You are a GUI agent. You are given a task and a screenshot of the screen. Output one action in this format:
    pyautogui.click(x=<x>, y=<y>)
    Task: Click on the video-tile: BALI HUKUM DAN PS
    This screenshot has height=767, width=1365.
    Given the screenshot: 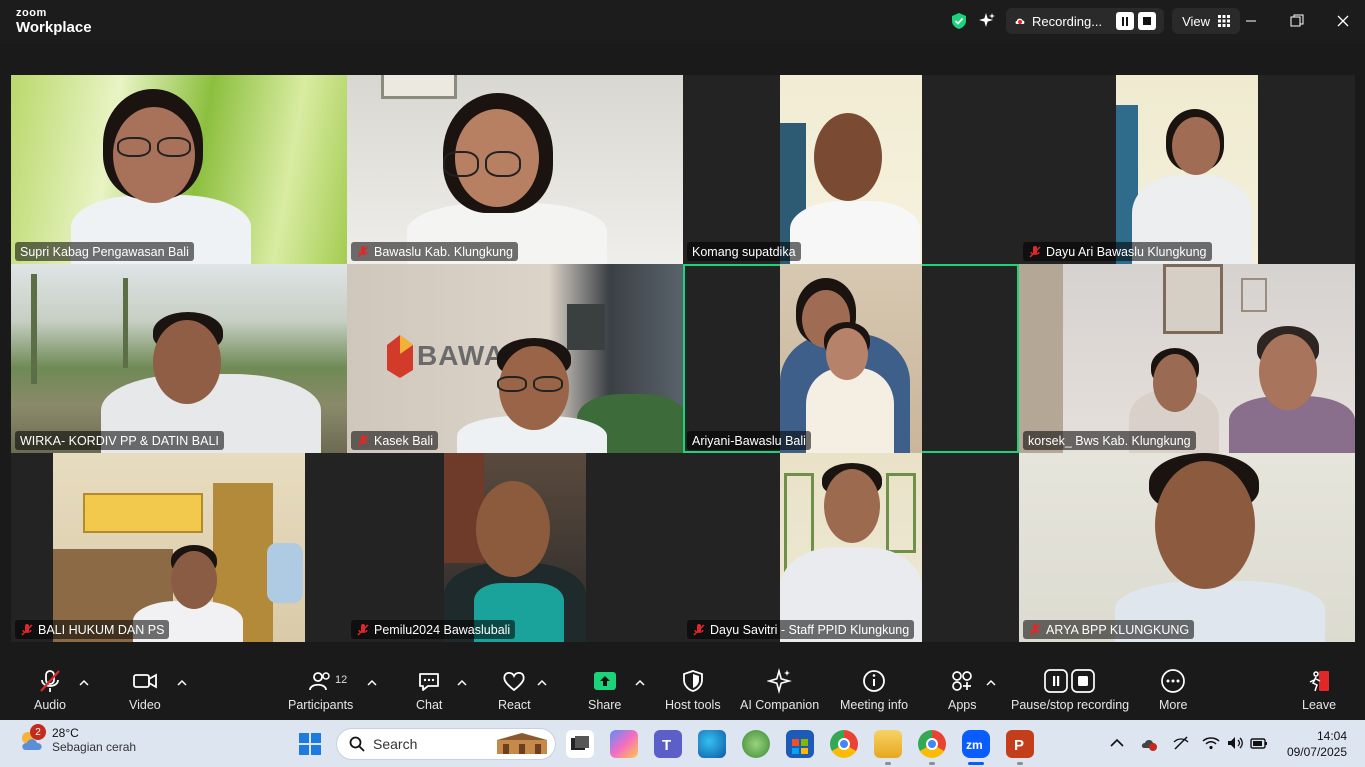 What is the action you would take?
    pyautogui.click(x=179, y=547)
    